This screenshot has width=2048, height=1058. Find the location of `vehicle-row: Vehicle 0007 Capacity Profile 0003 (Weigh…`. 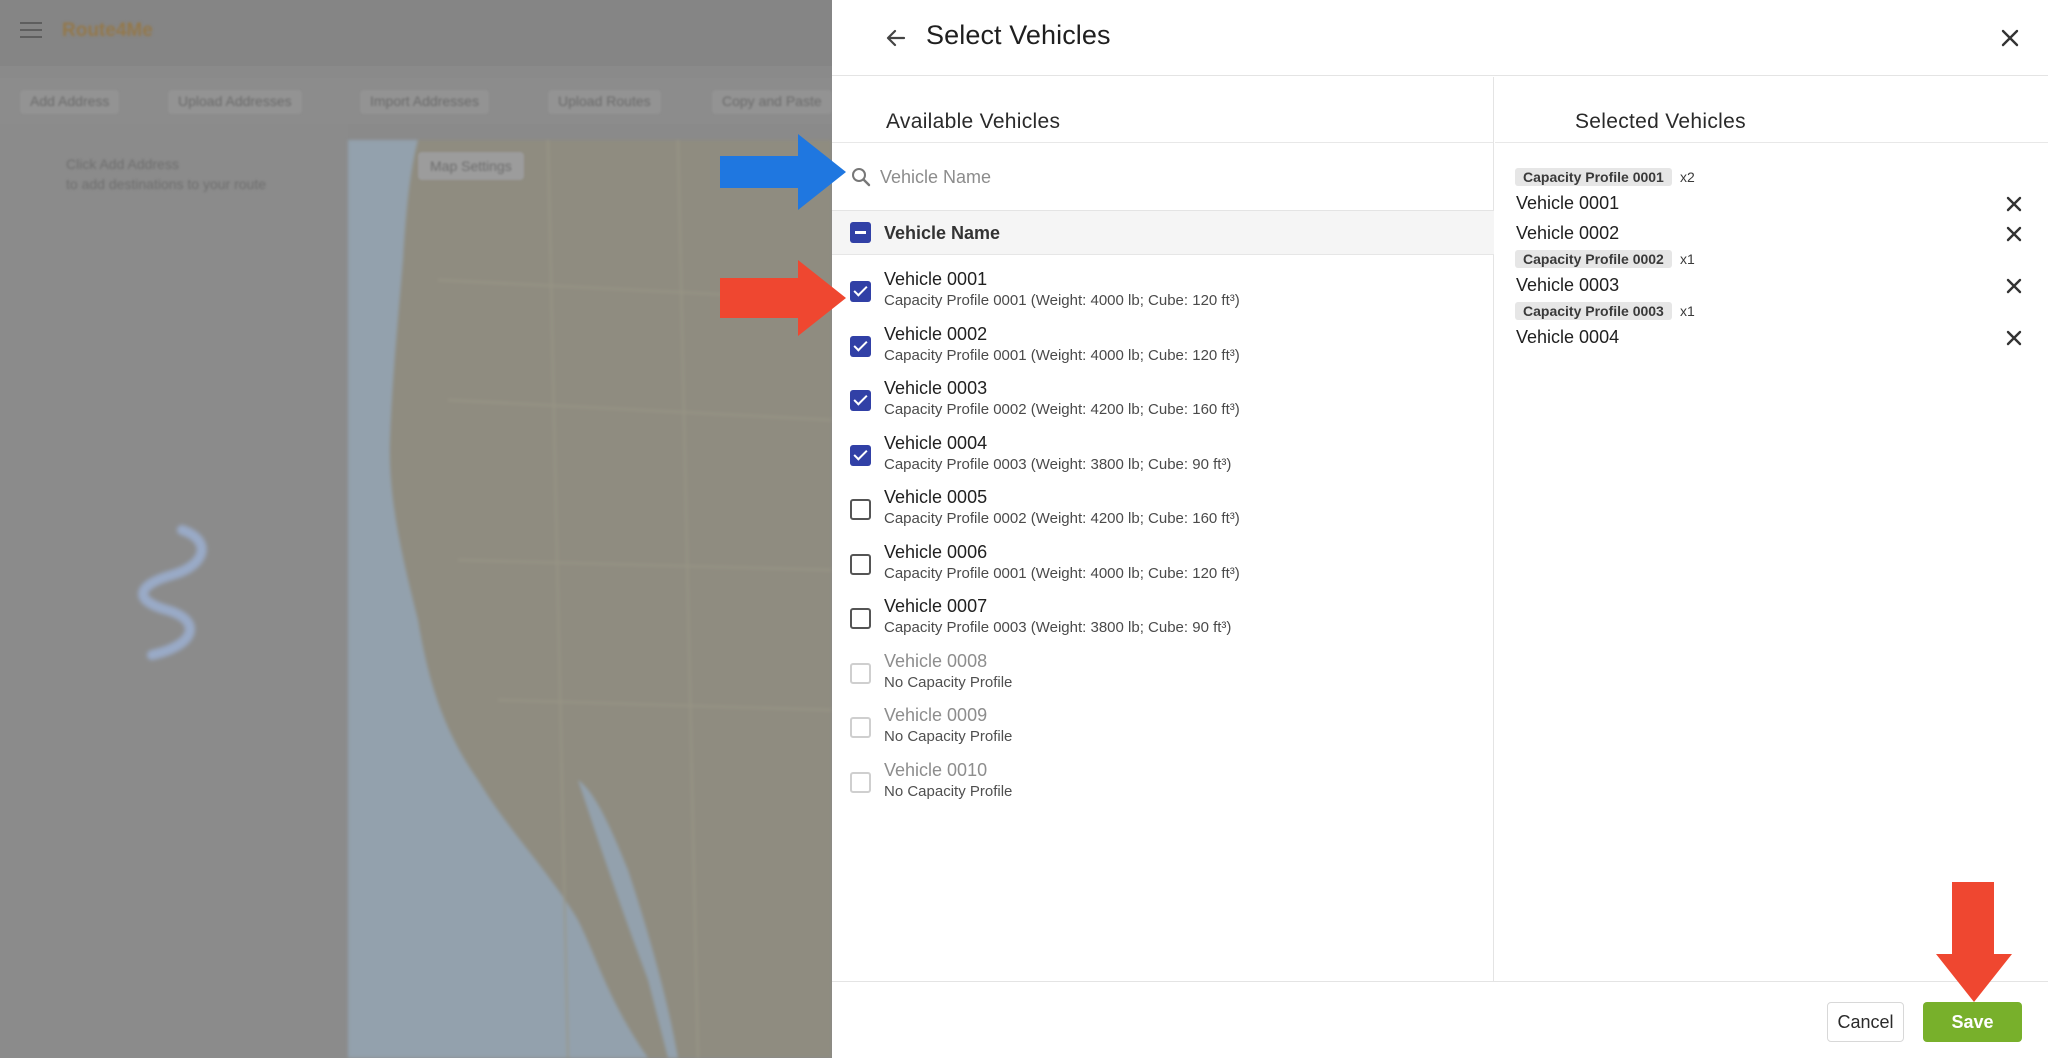

vehicle-row: Vehicle 0007 Capacity Profile 0003 (Weigh… is located at coordinates (1163, 623).